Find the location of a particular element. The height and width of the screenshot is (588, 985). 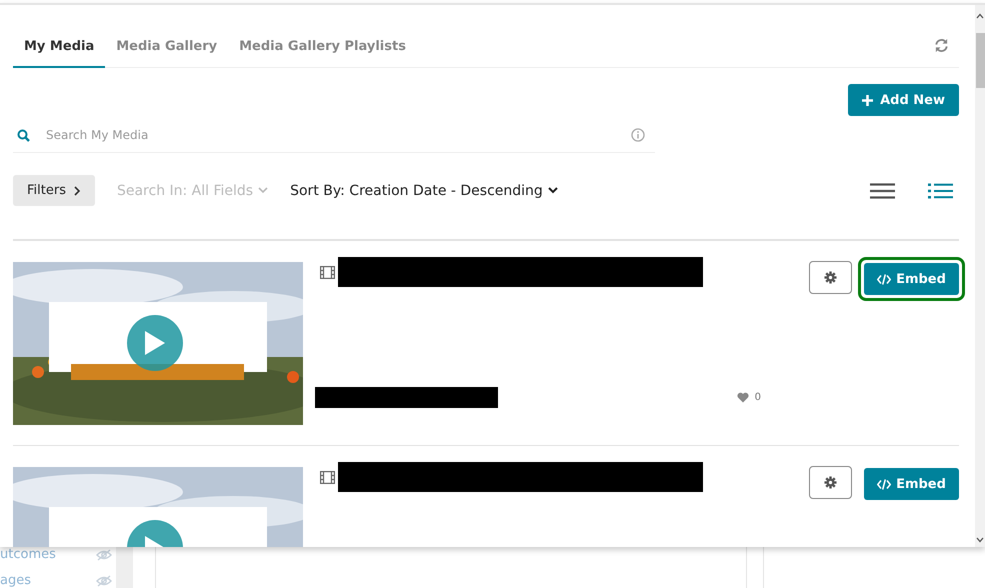

search-icon is located at coordinates (23, 135).